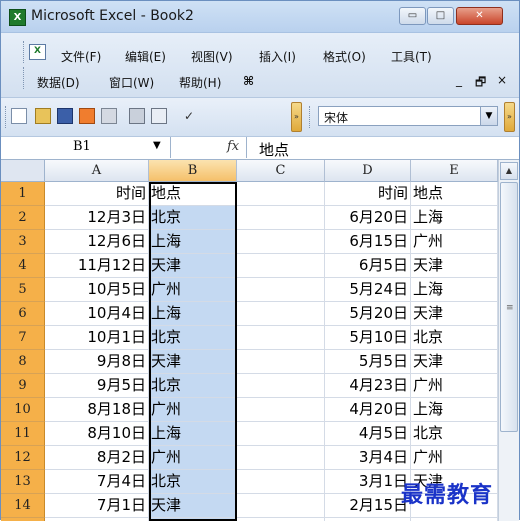  Describe the element at coordinates (479, 16) in the screenshot. I see `close-button: ✕` at that location.